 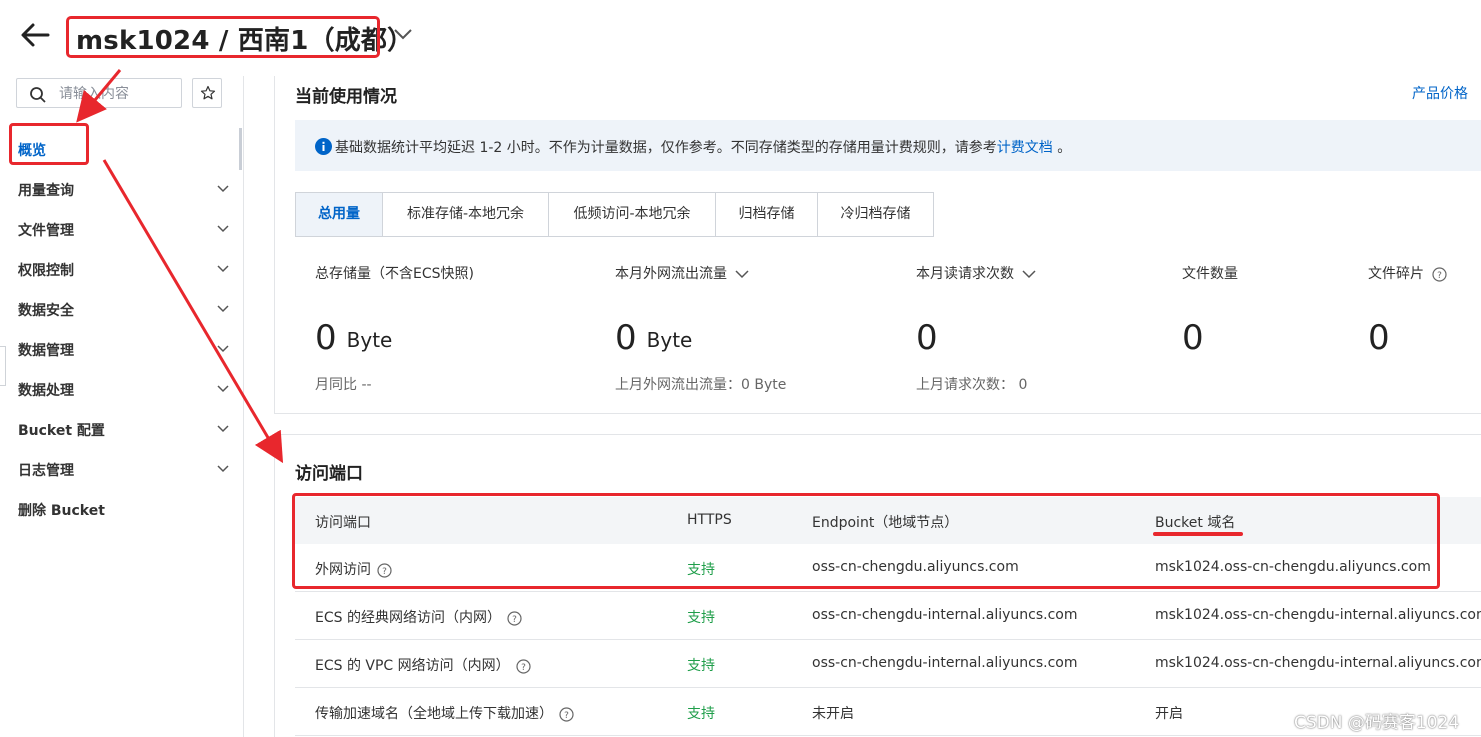 What do you see at coordinates (444, 713) in the screenshot?
I see `row-name-cell: 传输加速域名（全地域上传下载加速）?` at bounding box center [444, 713].